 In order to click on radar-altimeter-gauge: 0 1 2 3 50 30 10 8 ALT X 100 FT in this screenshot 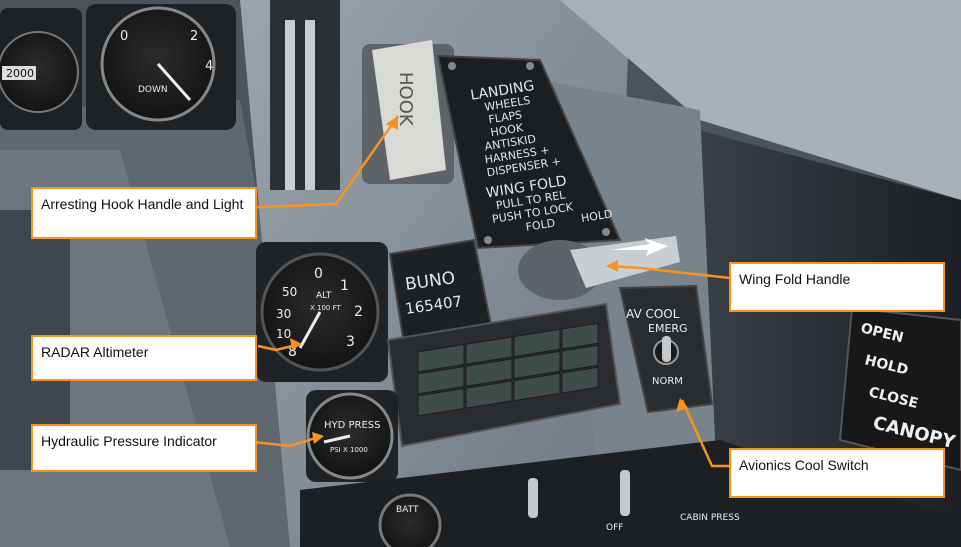, I will do `click(322, 312)`.